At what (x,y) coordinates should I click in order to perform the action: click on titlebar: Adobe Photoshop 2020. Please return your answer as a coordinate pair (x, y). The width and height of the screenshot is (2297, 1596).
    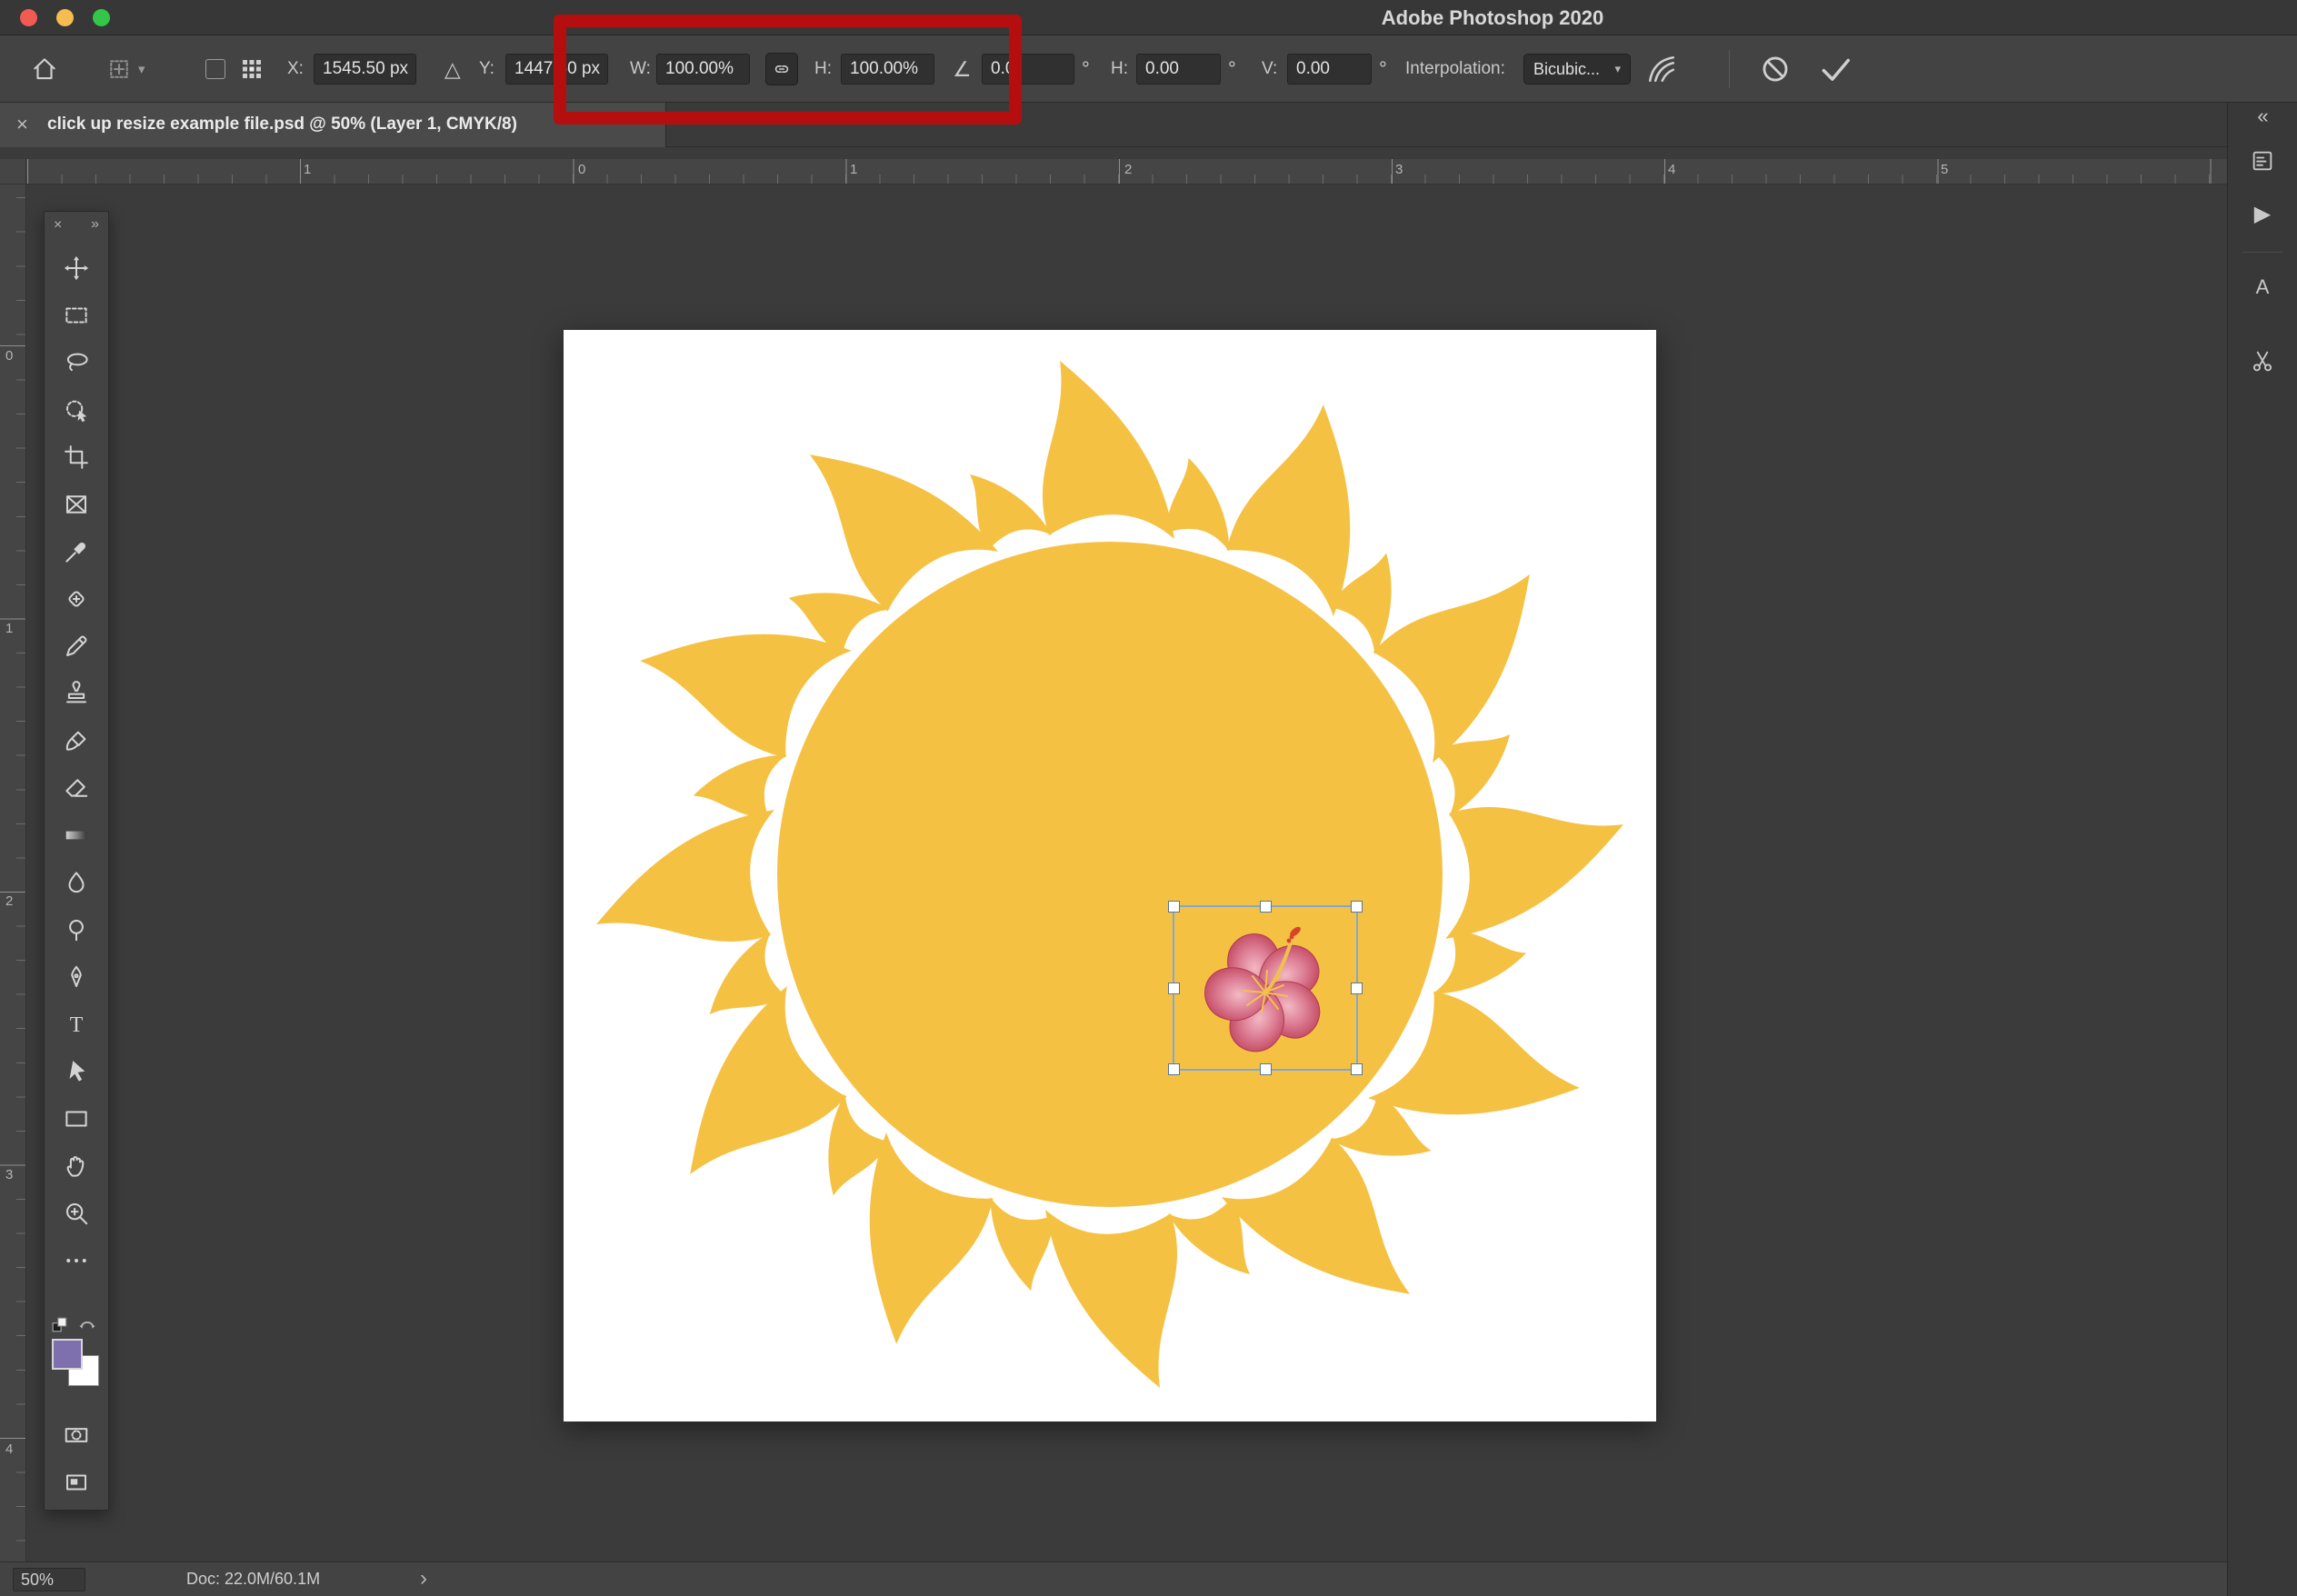
    Looking at the image, I should click on (1148, 17).